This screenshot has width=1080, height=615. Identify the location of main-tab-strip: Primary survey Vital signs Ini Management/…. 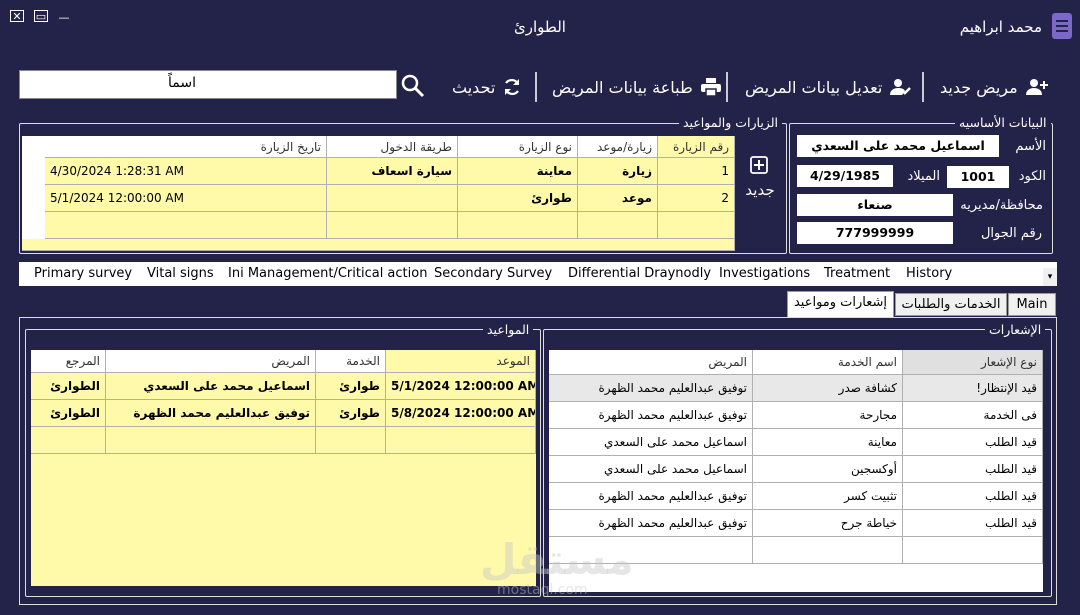
(538, 274).